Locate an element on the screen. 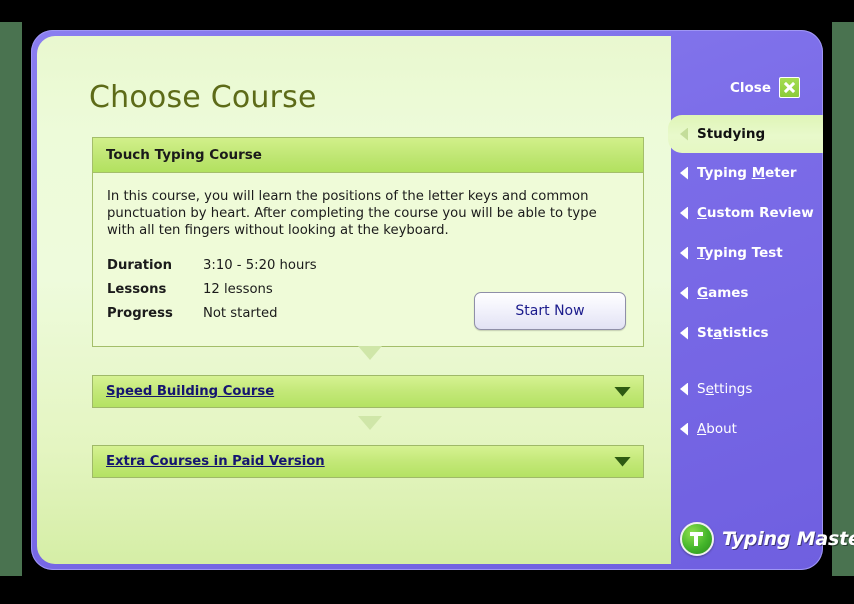  meta-value-progress: Not started is located at coordinates (240, 314).